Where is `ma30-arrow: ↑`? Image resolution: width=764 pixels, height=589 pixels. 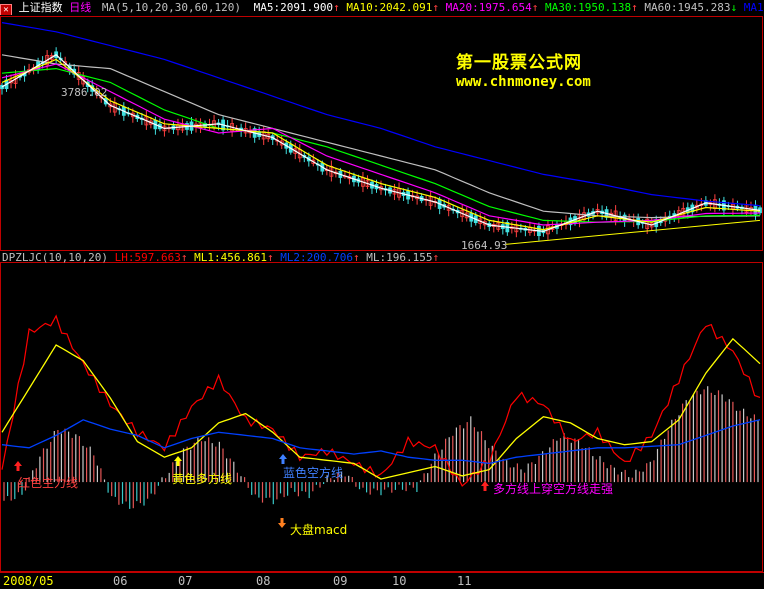
ma30-arrow: ↑ is located at coordinates (634, 7).